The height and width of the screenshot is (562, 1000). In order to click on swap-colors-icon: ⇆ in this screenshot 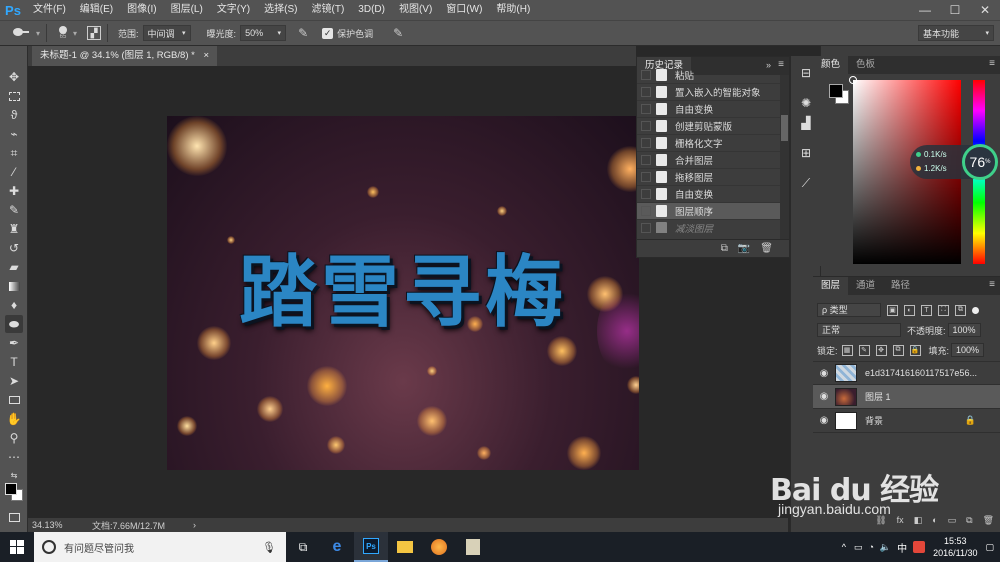, I will do `click(14, 475)`.